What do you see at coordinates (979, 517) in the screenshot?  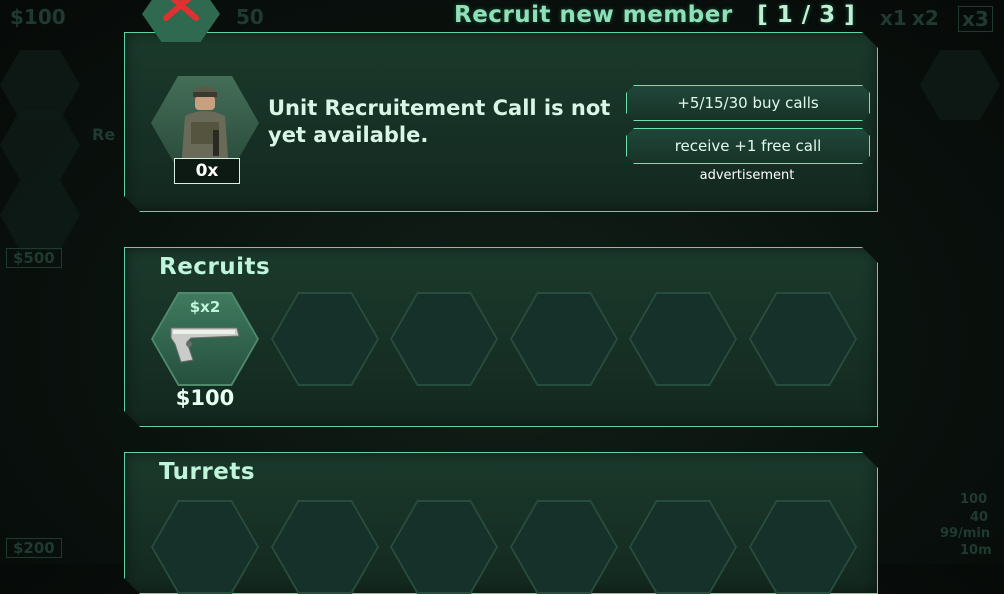 I see `bg-stat: 40` at bounding box center [979, 517].